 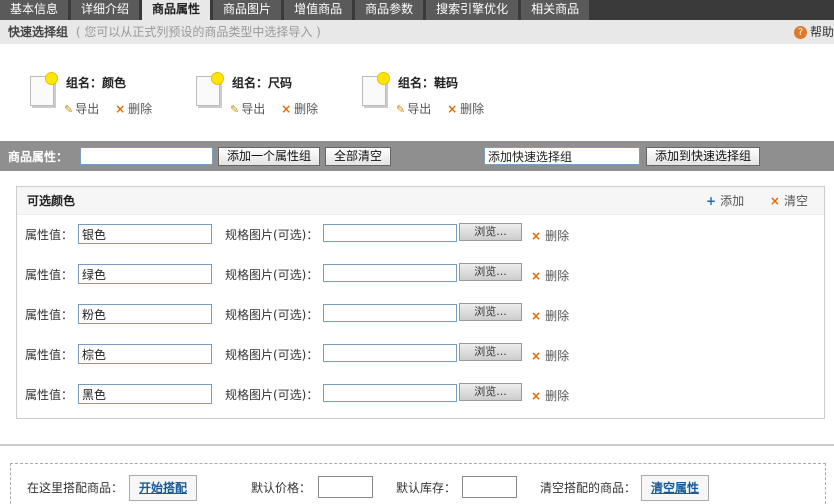 What do you see at coordinates (358, 156) in the screenshot?
I see `clear-all-button: 全部清空` at bounding box center [358, 156].